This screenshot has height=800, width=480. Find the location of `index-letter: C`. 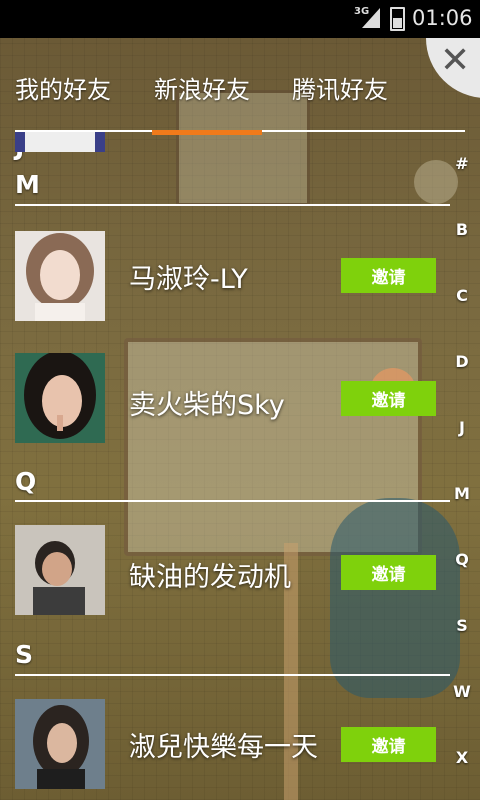

index-letter: C is located at coordinates (462, 295).